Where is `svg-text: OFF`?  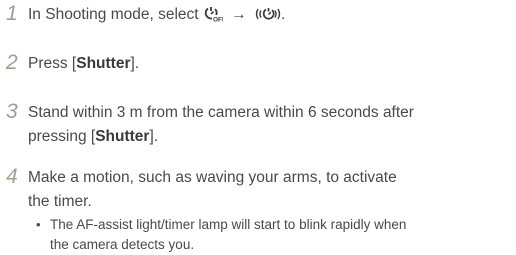
svg-text: OFF is located at coordinates (218, 20).